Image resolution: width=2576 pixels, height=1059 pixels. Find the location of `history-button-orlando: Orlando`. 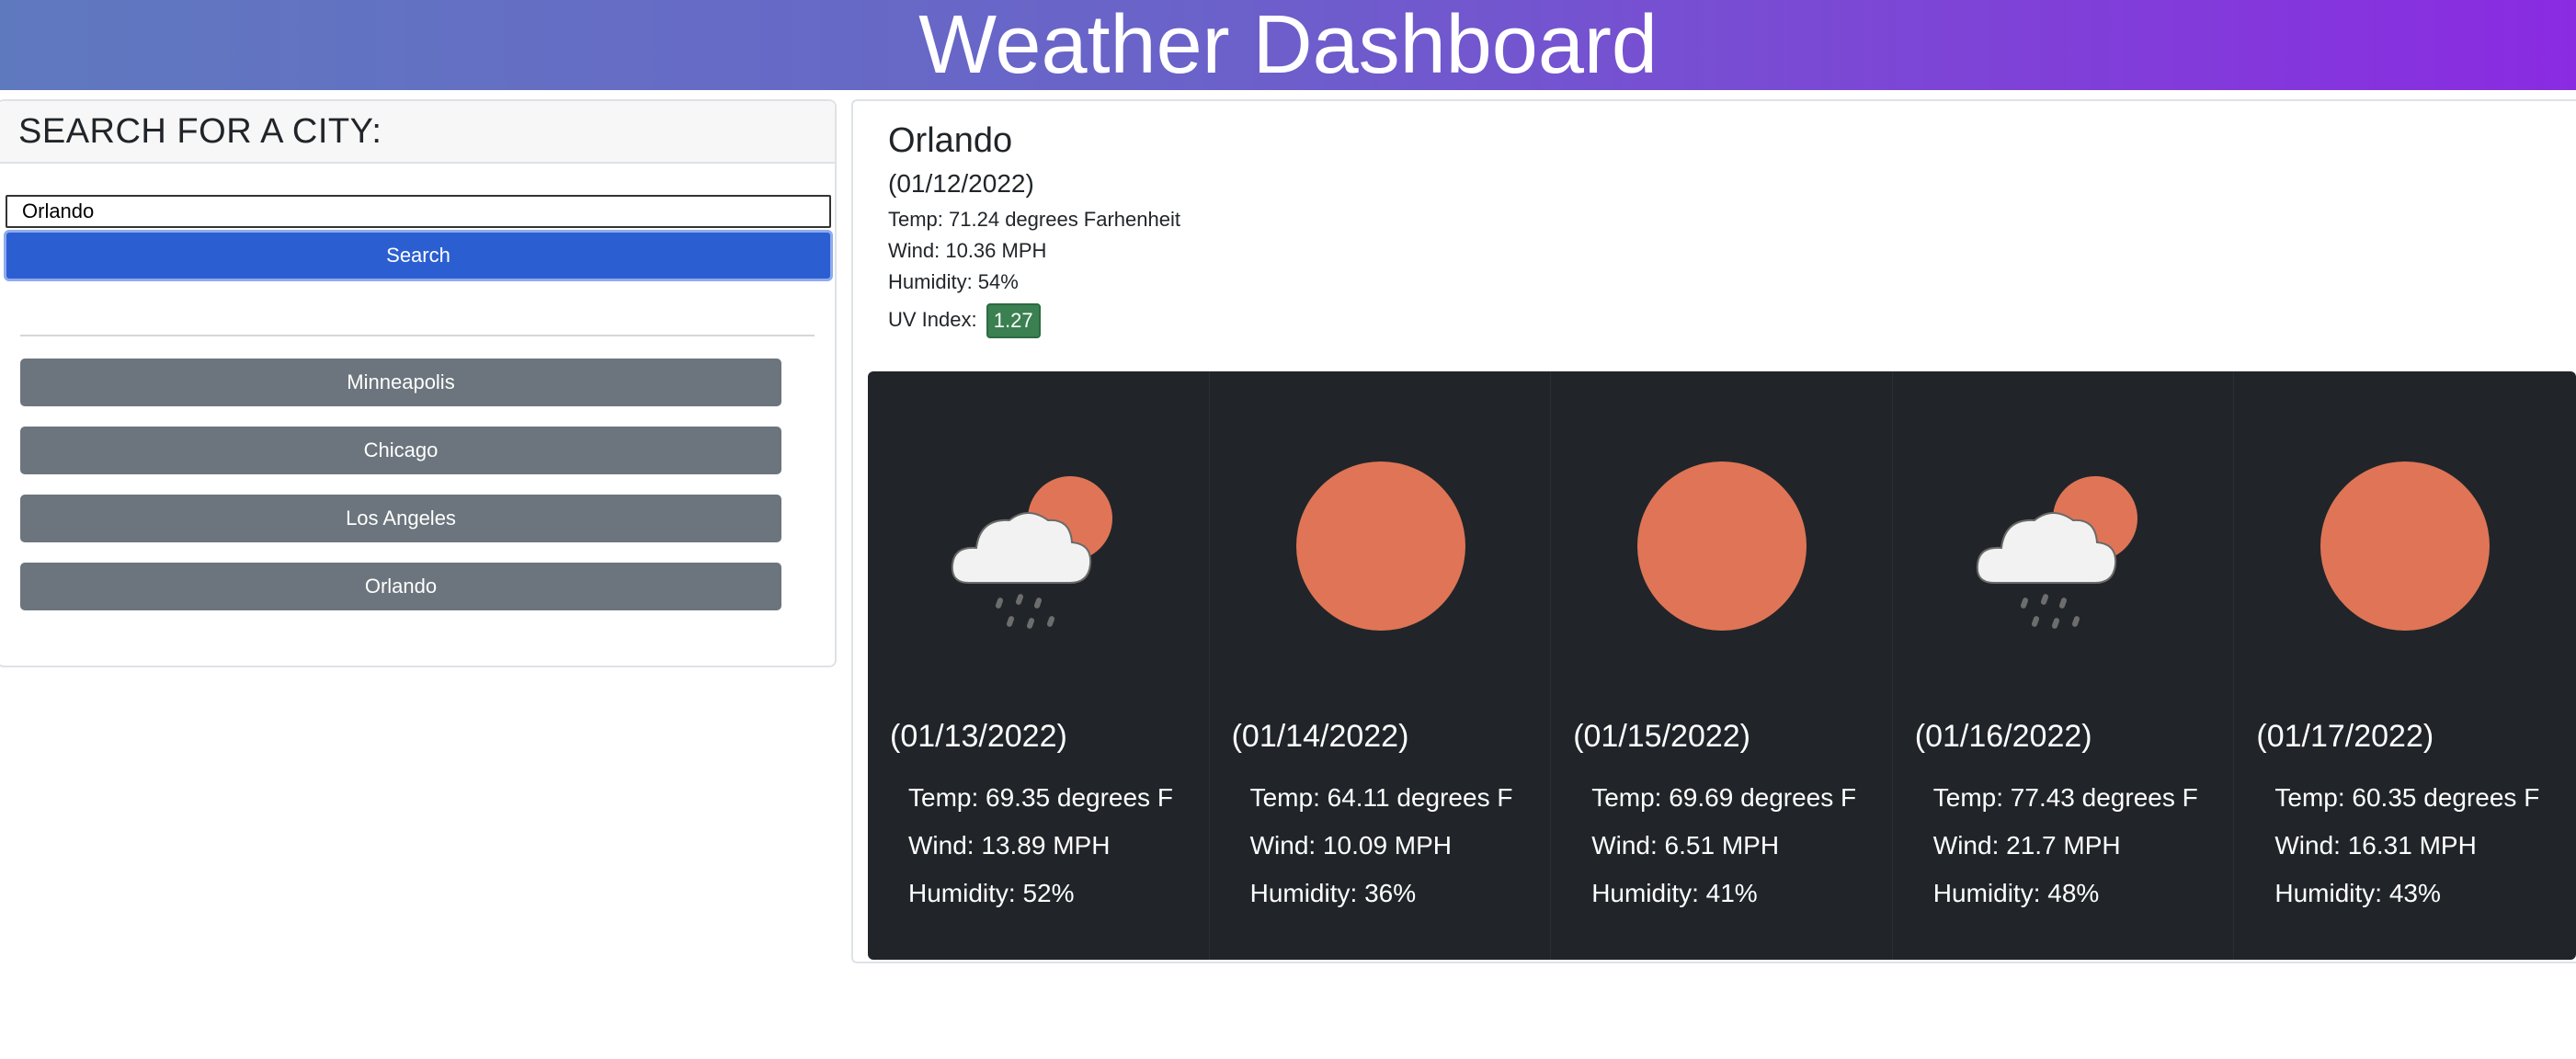

history-button-orlando: Orlando is located at coordinates (400, 587).